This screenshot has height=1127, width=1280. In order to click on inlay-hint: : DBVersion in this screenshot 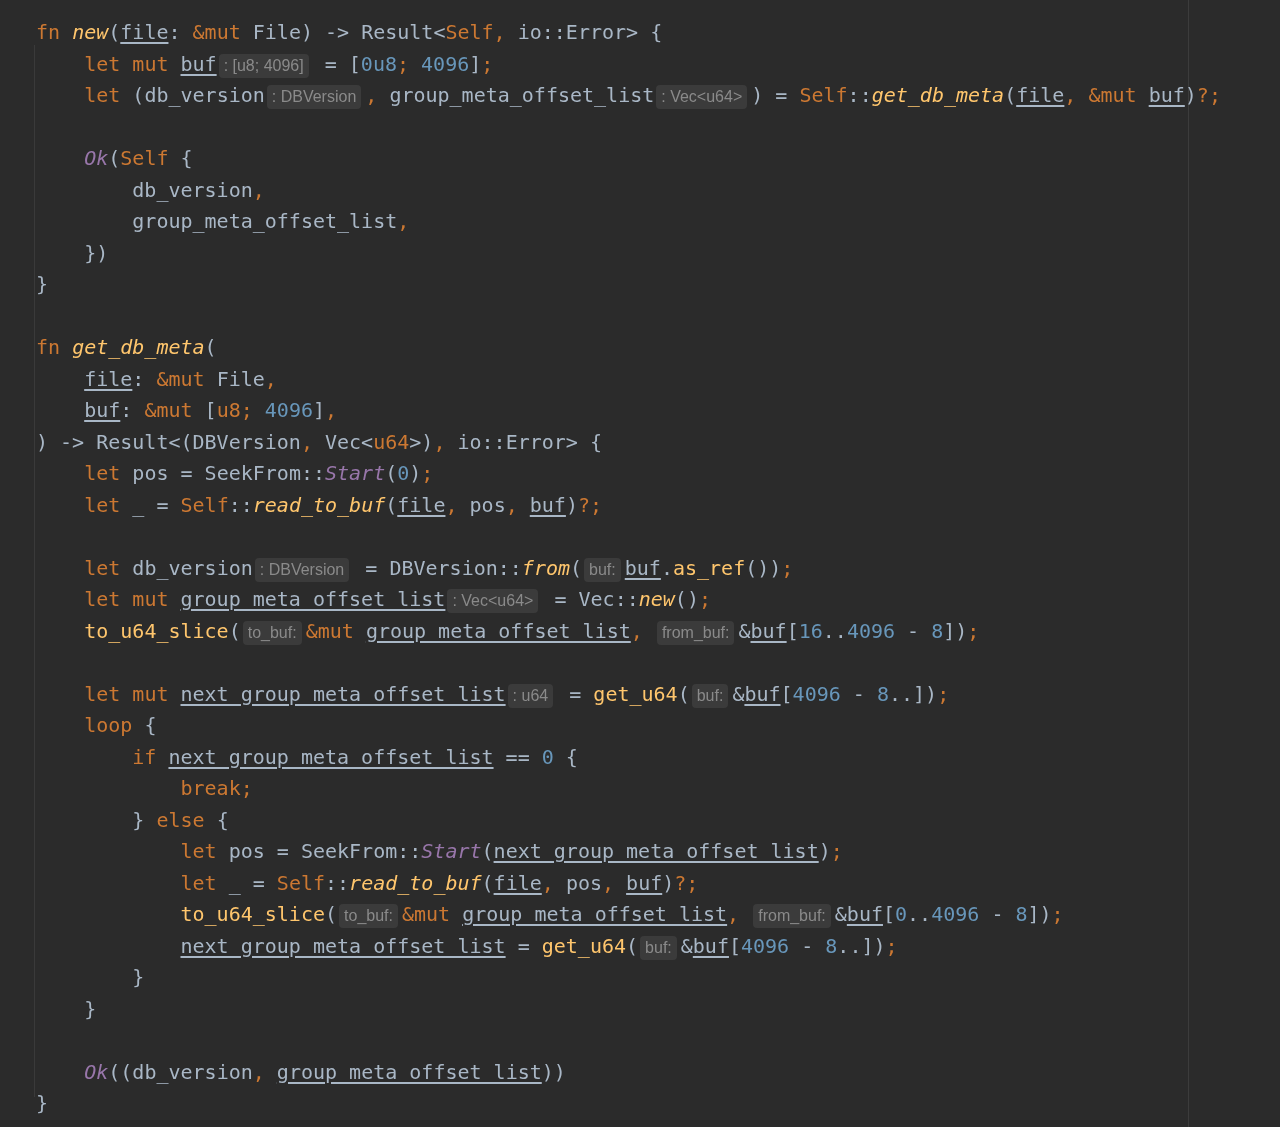, I will do `click(302, 569)`.